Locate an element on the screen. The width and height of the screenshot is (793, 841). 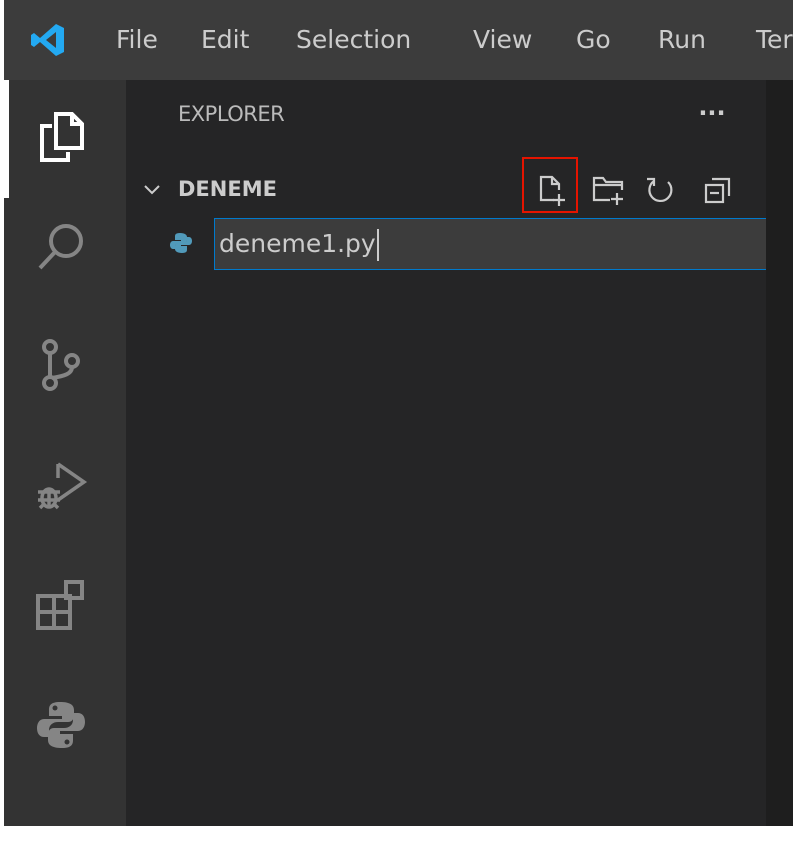
new-file-row: deneme1.py is located at coordinates (447, 245).